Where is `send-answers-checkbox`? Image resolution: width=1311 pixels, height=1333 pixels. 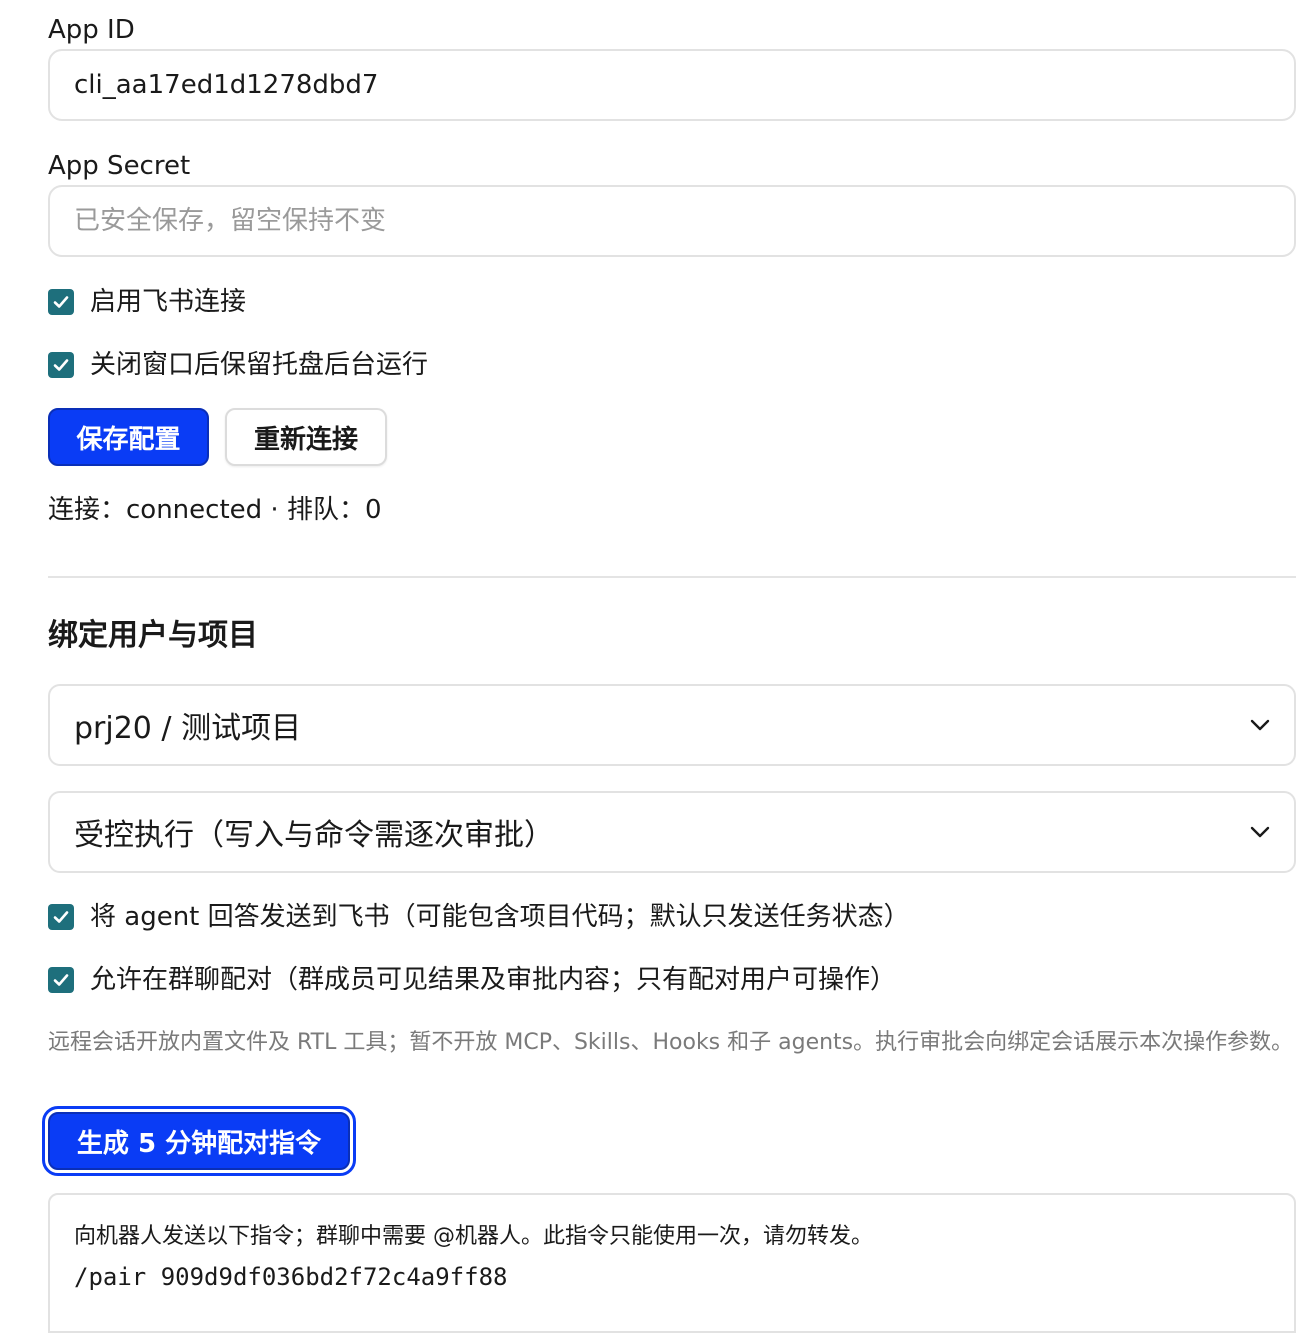 send-answers-checkbox is located at coordinates (61, 917).